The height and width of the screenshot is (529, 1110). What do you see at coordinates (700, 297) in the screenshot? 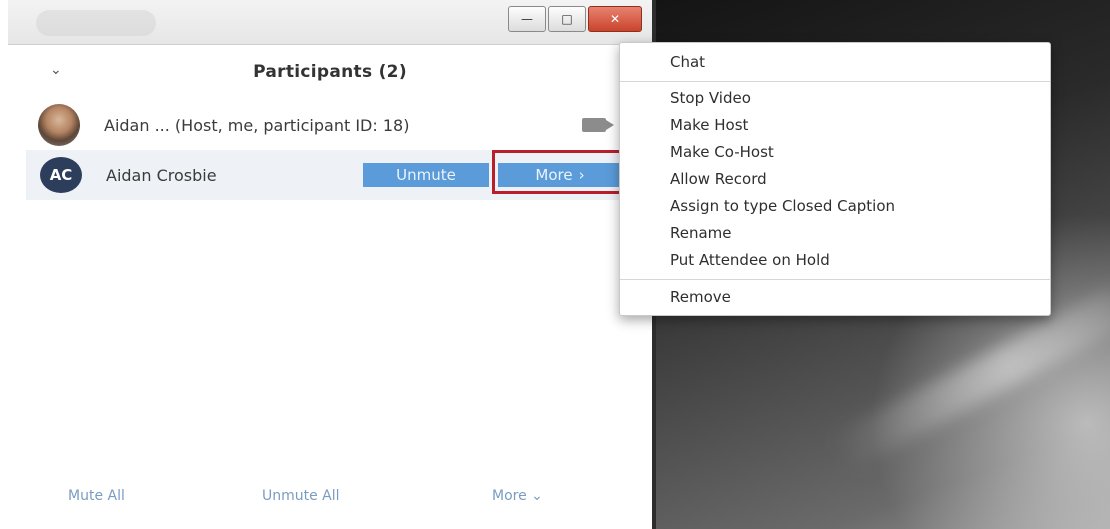
I see `menu-item-remove: Remove` at bounding box center [700, 297].